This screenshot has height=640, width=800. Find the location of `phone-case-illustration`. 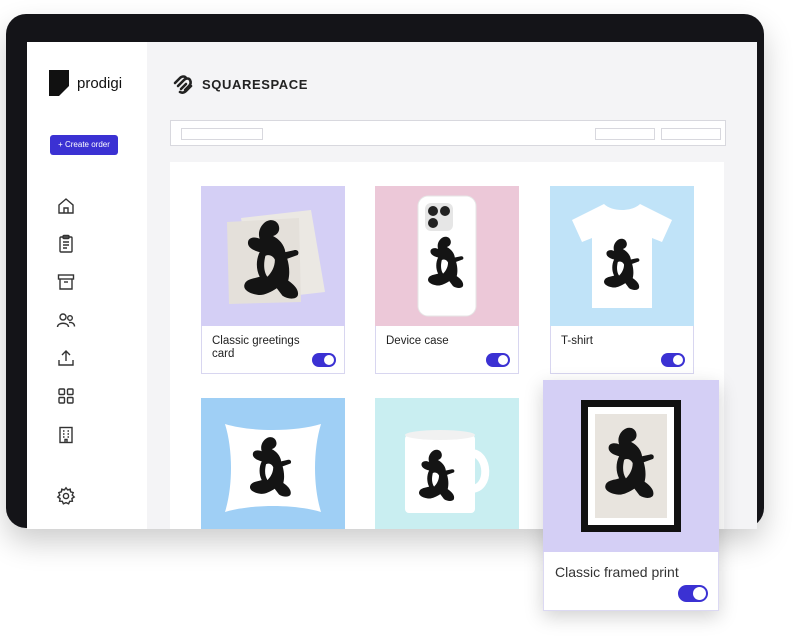

phone-case-illustration is located at coordinates (447, 256).